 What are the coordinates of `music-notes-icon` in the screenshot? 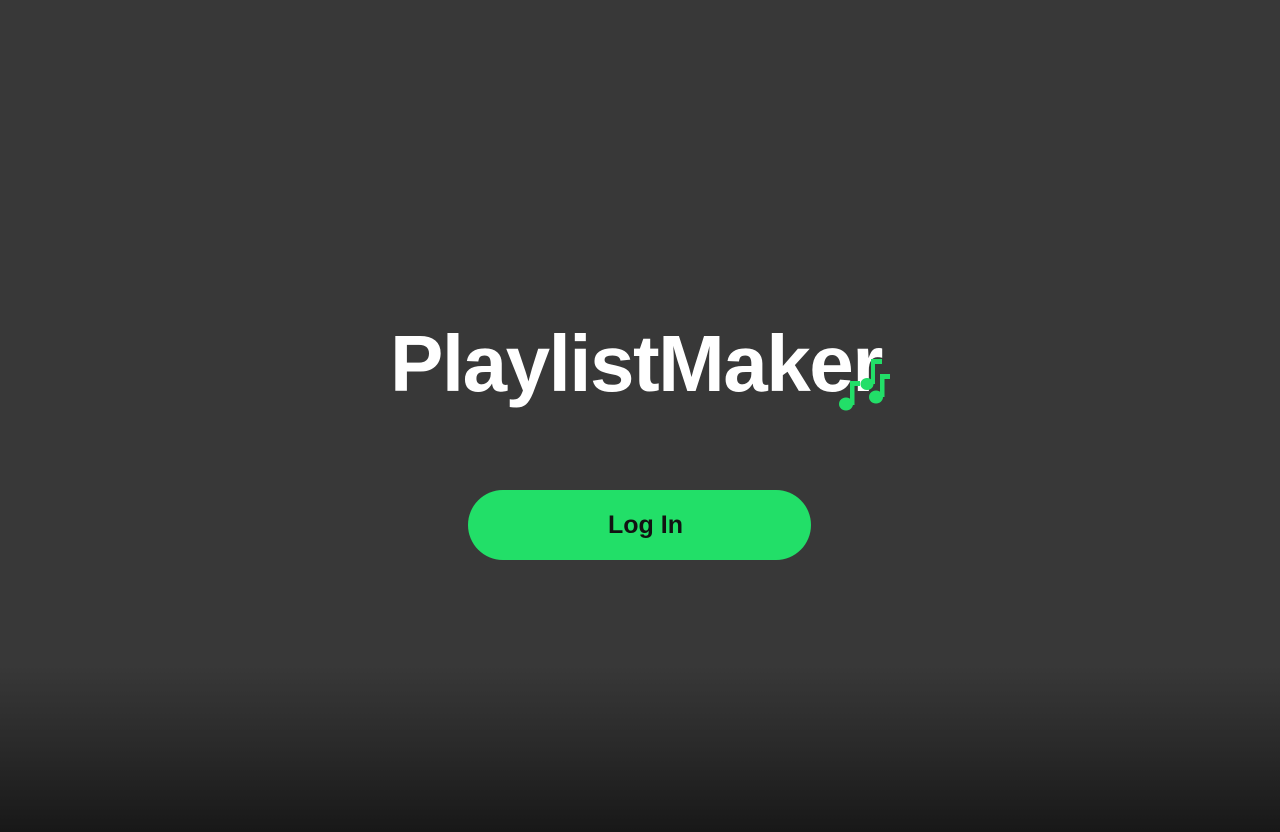 It's located at (864, 385).